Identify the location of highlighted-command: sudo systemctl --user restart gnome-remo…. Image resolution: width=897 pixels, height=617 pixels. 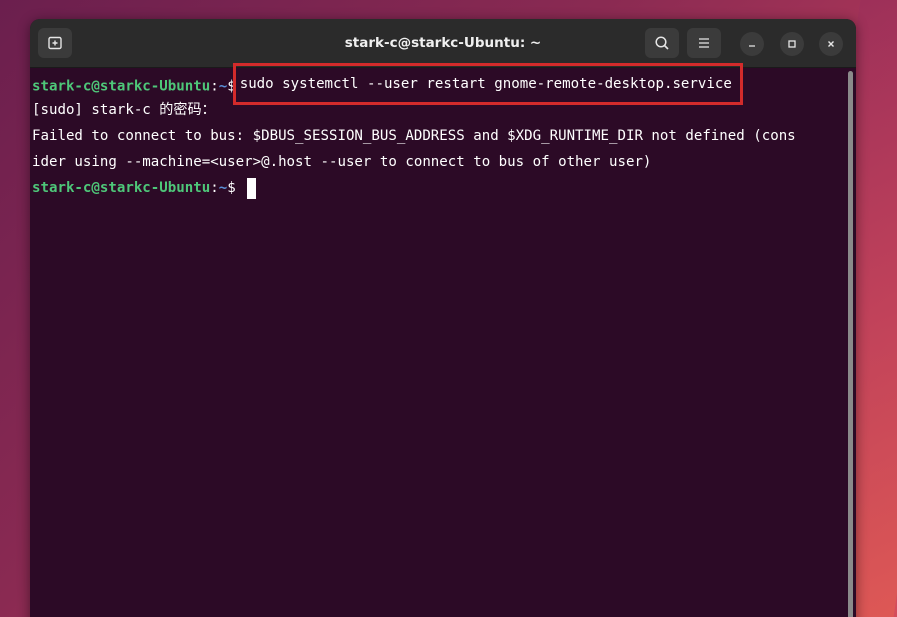
(487, 84).